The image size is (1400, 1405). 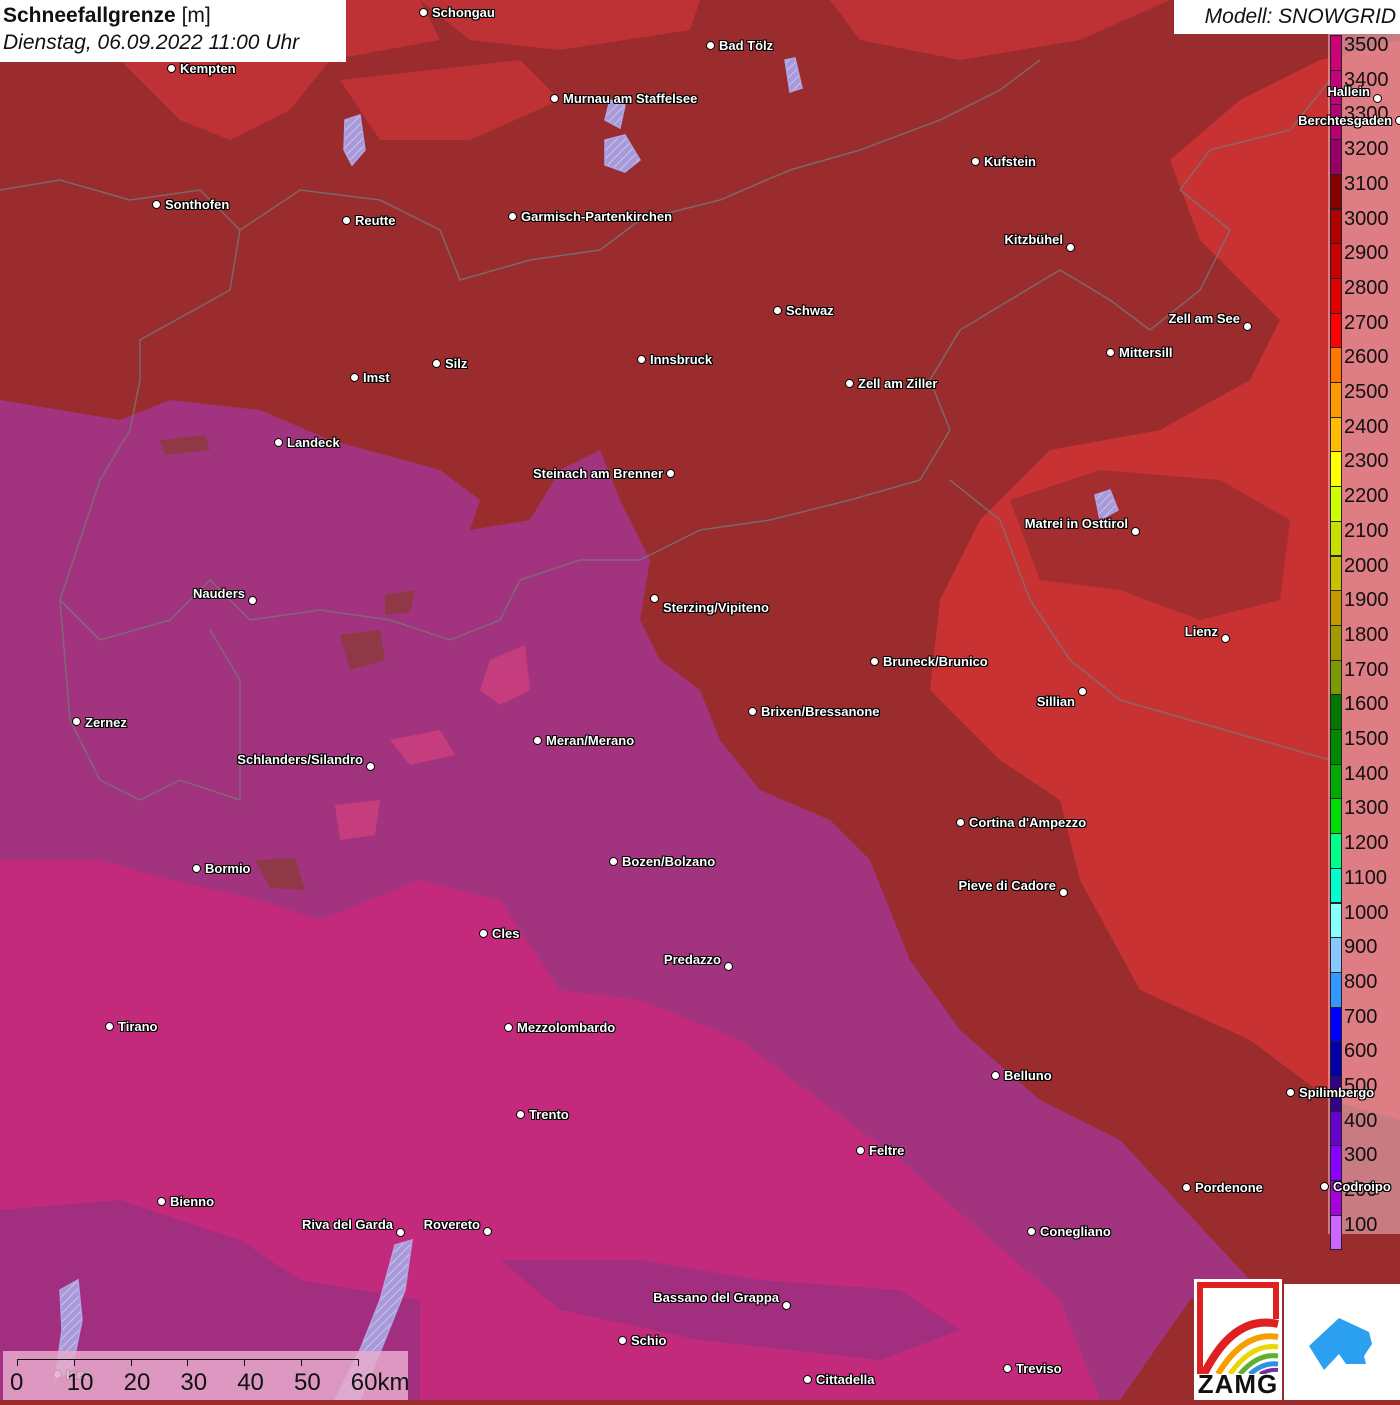 What do you see at coordinates (1229, 1188) in the screenshot?
I see `city-label: Pordenone` at bounding box center [1229, 1188].